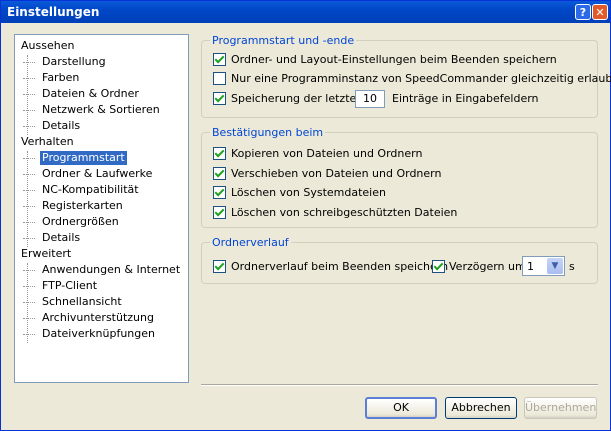 Image resolution: width=611 pixels, height=431 pixels. I want to click on save-folder-history-label: Ordnerverlauf beim Beenden speichern, so click(339, 266).